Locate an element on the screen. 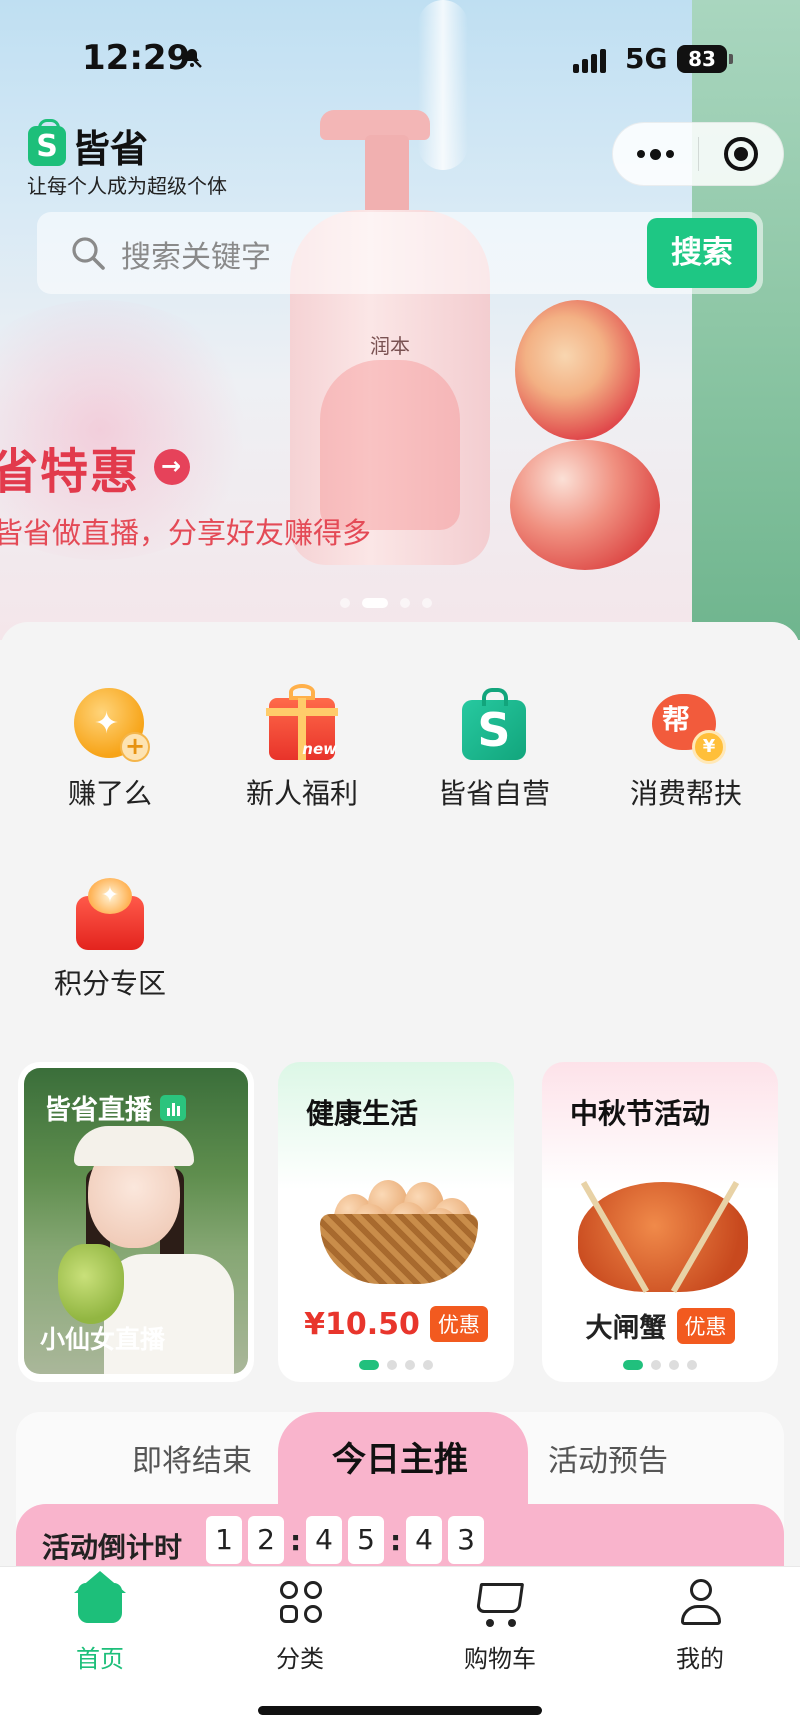 The height and width of the screenshot is (1734, 800). cart-icon is located at coordinates (500, 1603).